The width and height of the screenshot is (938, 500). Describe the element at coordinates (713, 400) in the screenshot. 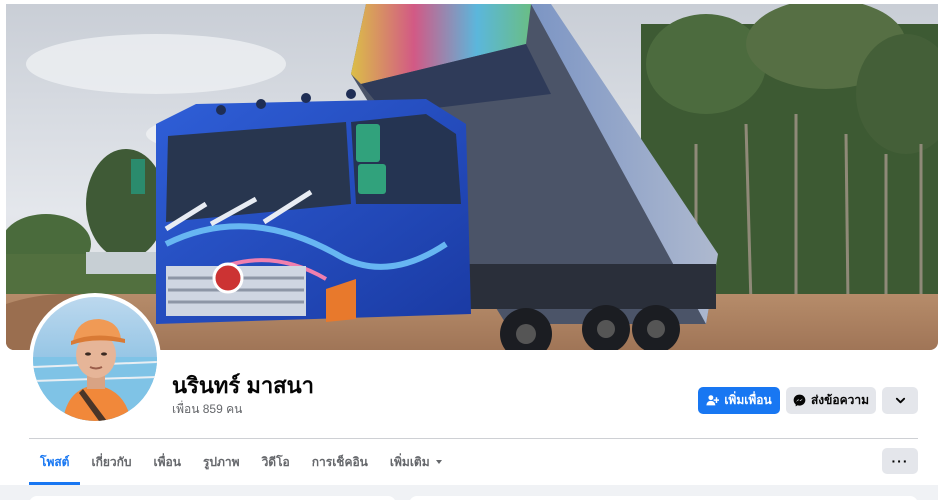

I see `person-plus-icon` at that location.